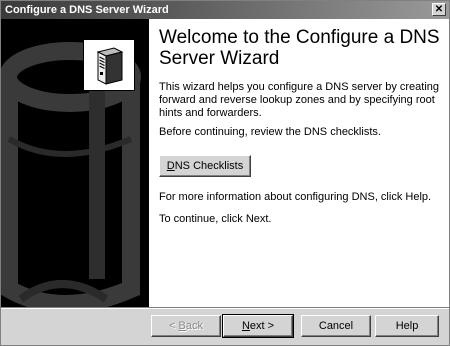 Image resolution: width=450 pixels, height=346 pixels. I want to click on back-label: ack, so click(194, 326).